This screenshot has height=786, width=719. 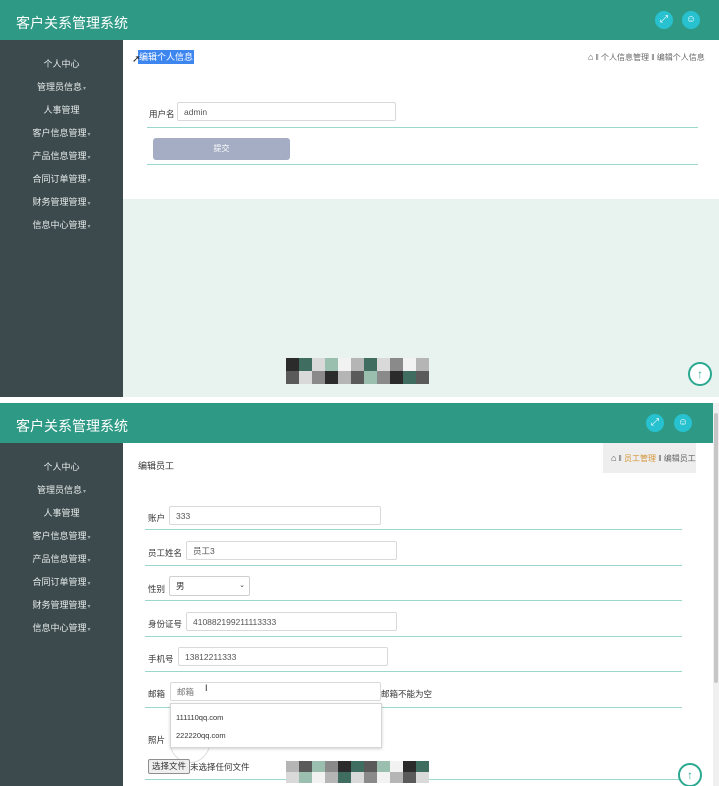 What do you see at coordinates (157, 694) in the screenshot?
I see `email-label: 邮箱` at bounding box center [157, 694].